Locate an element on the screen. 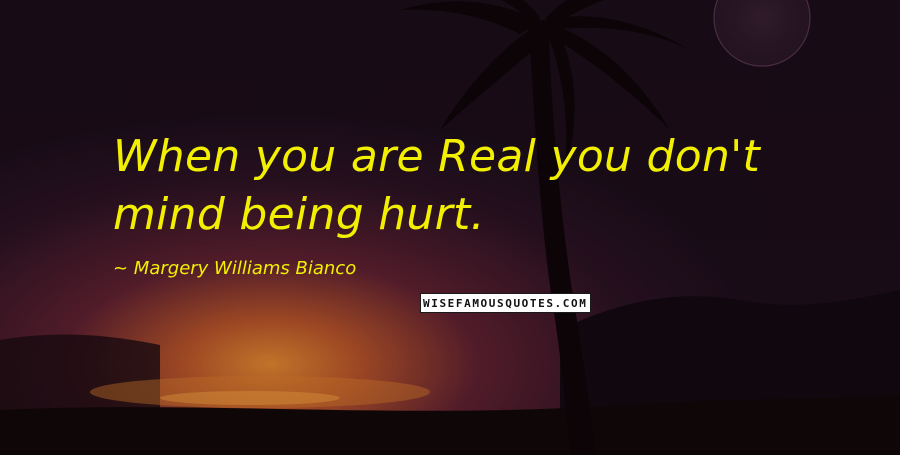 Image resolution: width=900 pixels, height=455 pixels. watermark-logo: WISEFAMOUSQUOTES.COM is located at coordinates (506, 303).